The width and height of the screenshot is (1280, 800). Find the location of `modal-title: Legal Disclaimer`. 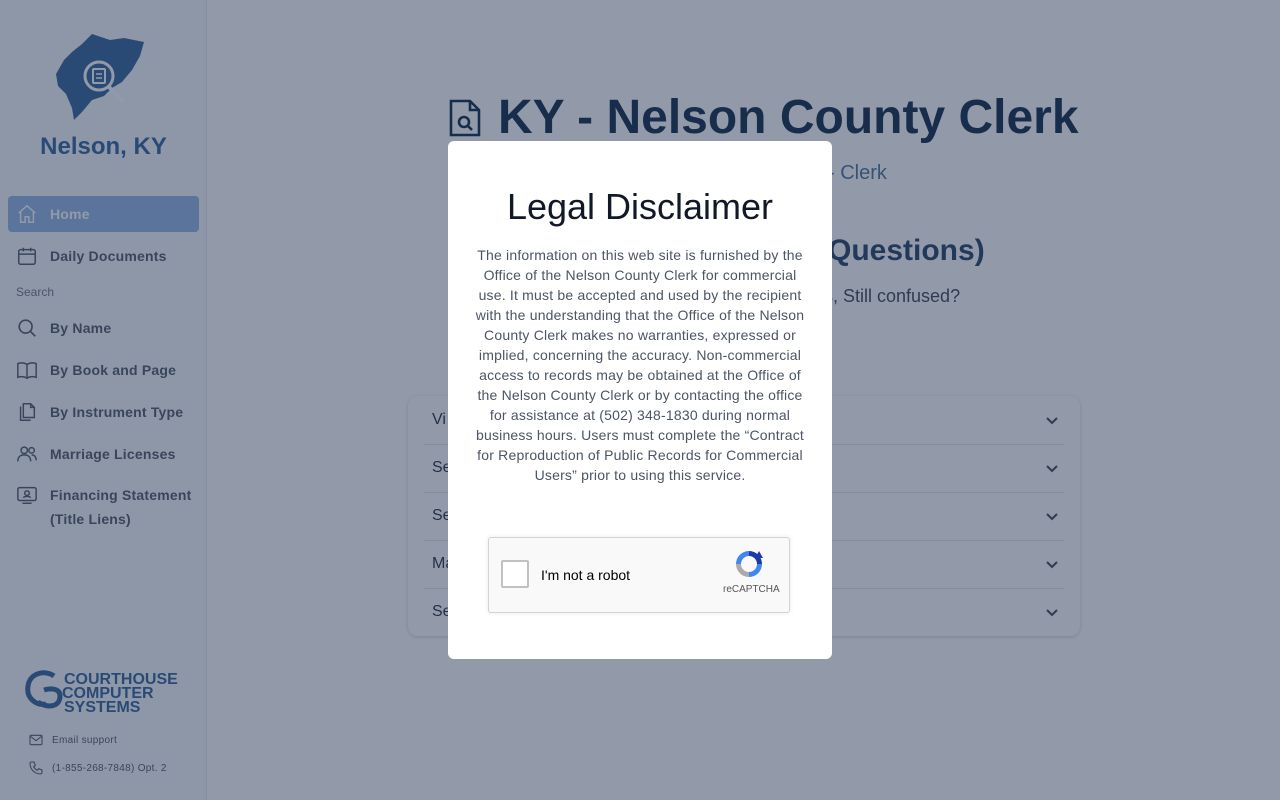

modal-title: Legal Disclaimer is located at coordinates (640, 206).